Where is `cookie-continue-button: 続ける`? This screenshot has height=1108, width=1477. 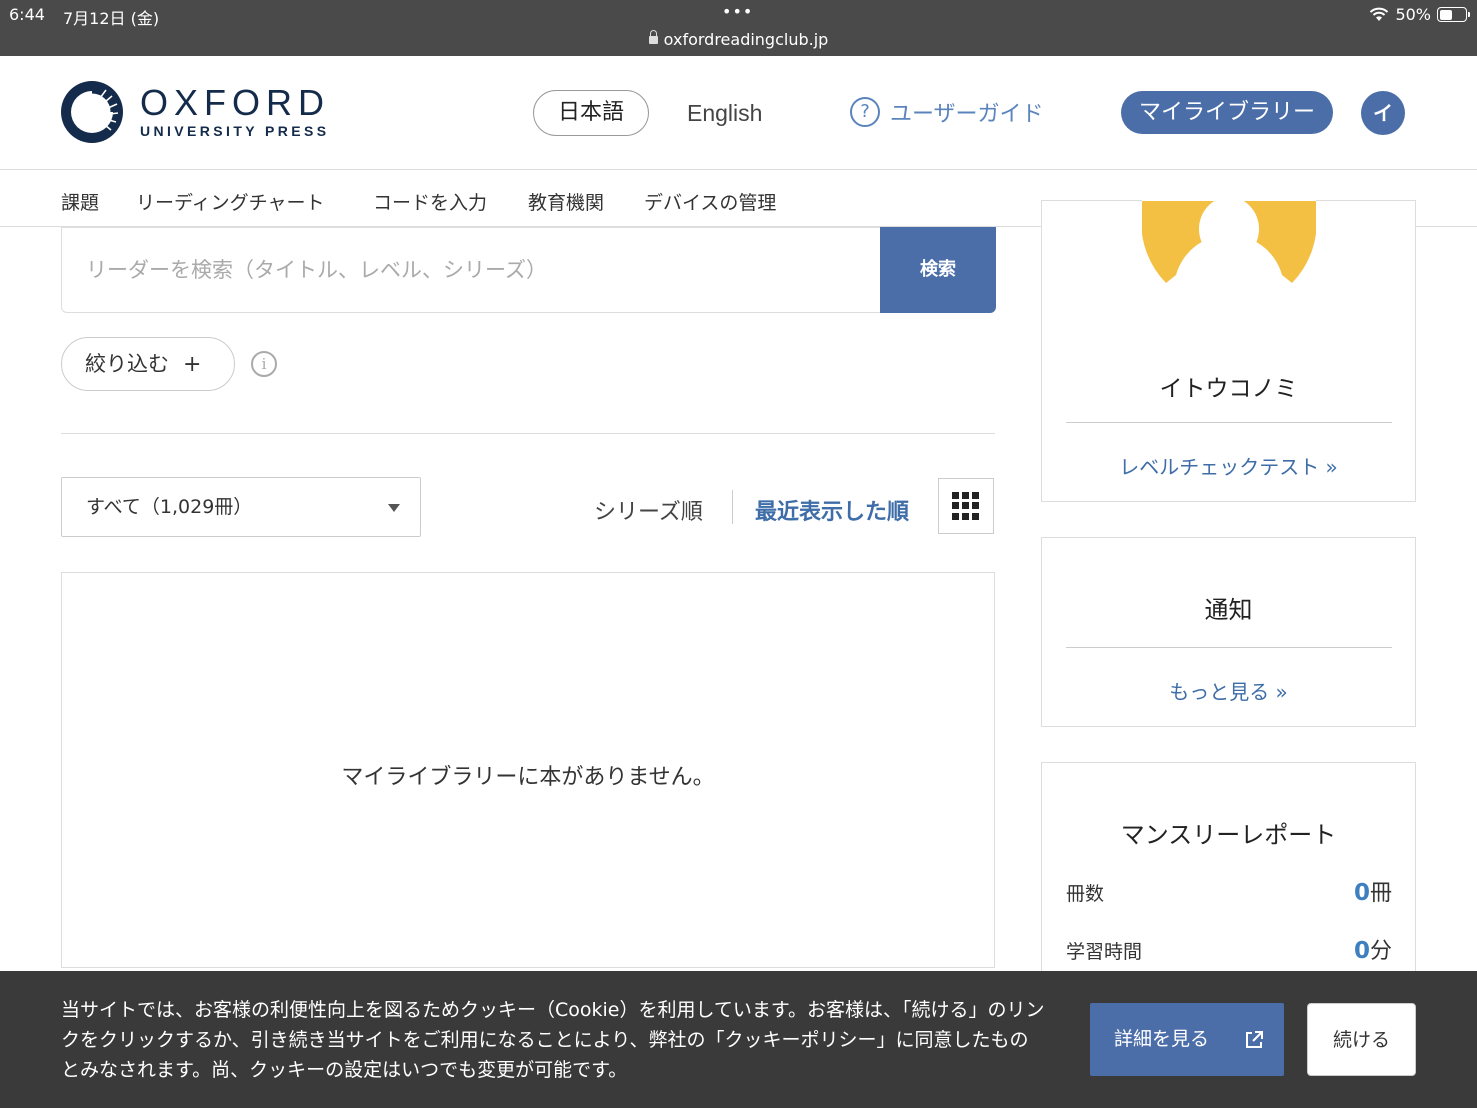
cookie-continue-button: 続ける is located at coordinates (1361, 1039).